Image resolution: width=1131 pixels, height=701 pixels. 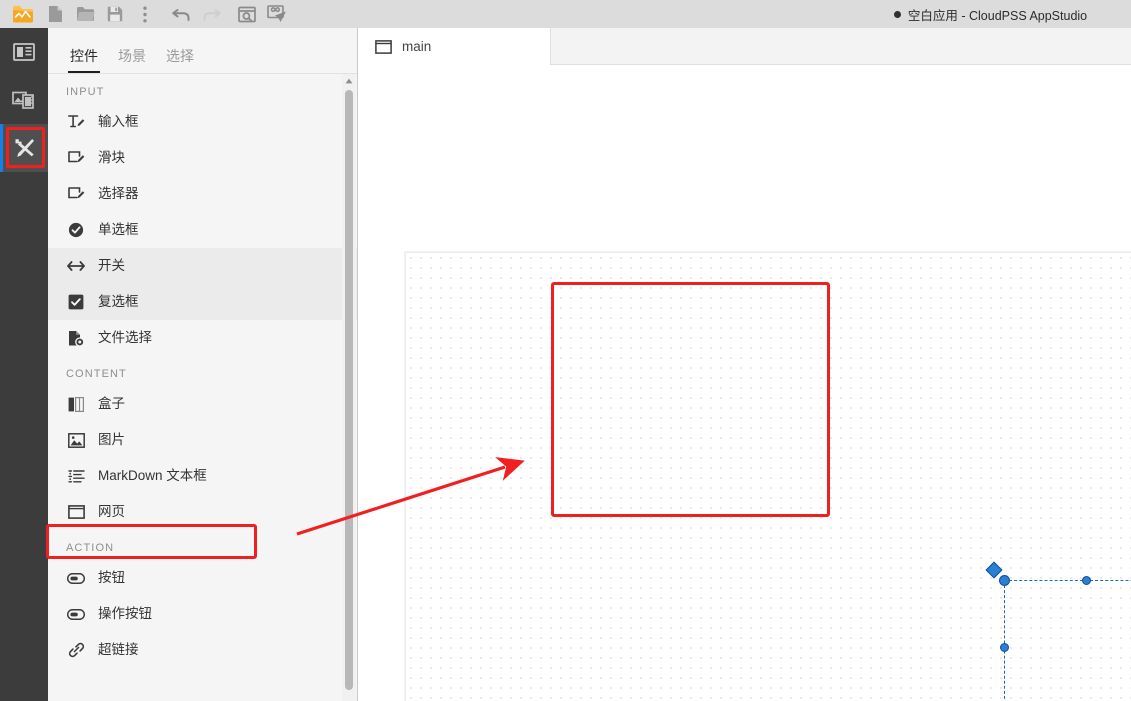 What do you see at coordinates (85, 92) in the screenshot?
I see `group-label-input: INPUT` at bounding box center [85, 92].